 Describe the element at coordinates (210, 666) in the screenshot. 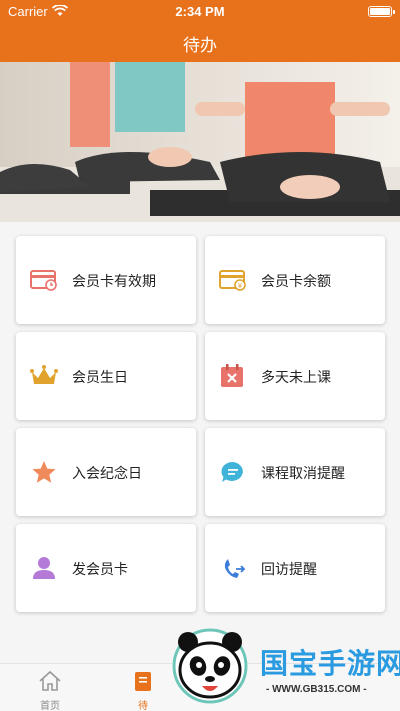

I see `panda-mascot-icon` at that location.